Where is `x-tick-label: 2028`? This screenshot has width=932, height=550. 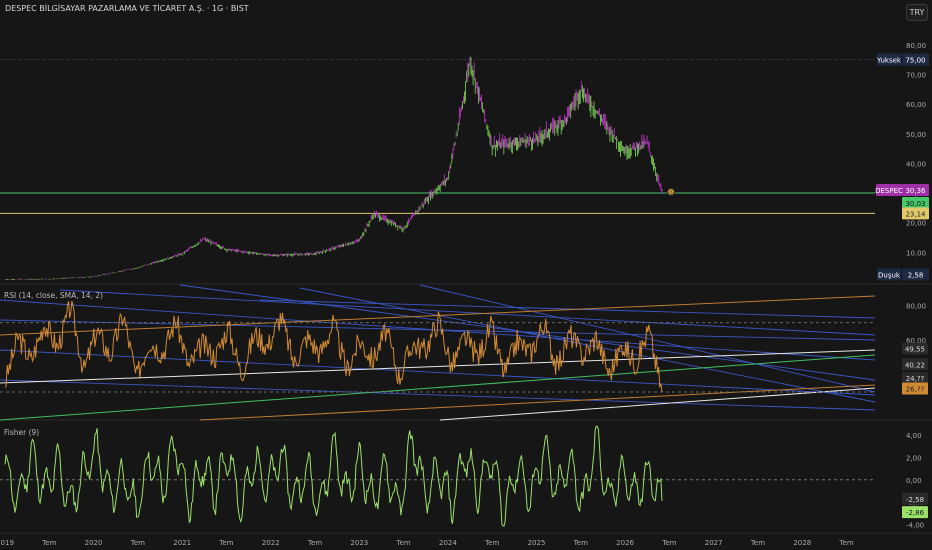
x-tick-label: 2028 is located at coordinates (802, 543).